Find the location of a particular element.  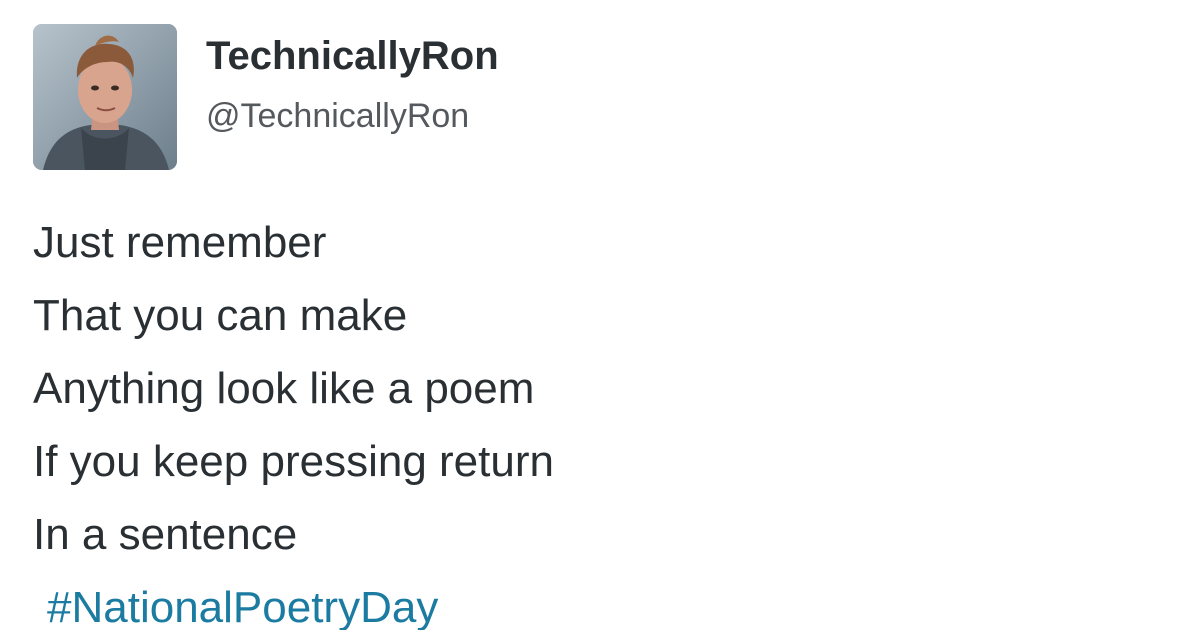

avatar is located at coordinates (105, 97).